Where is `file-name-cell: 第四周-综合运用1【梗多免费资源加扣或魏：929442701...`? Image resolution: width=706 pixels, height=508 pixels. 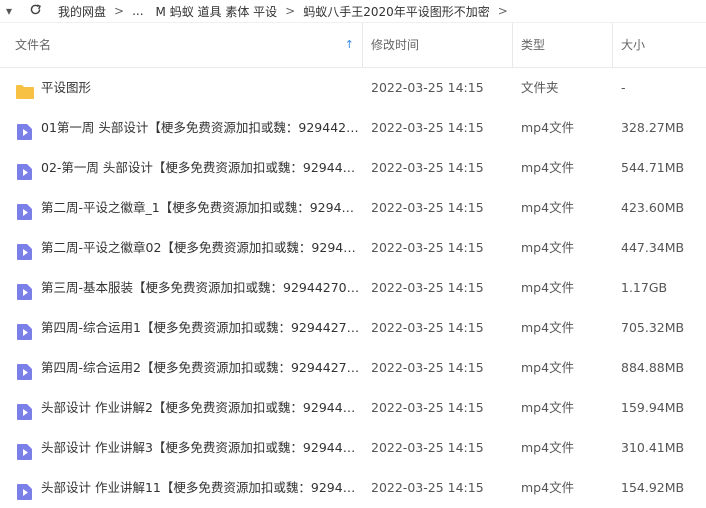 file-name-cell: 第四周-综合运用1【梗多免费资源加扣或魏：929442701... is located at coordinates (181, 328).